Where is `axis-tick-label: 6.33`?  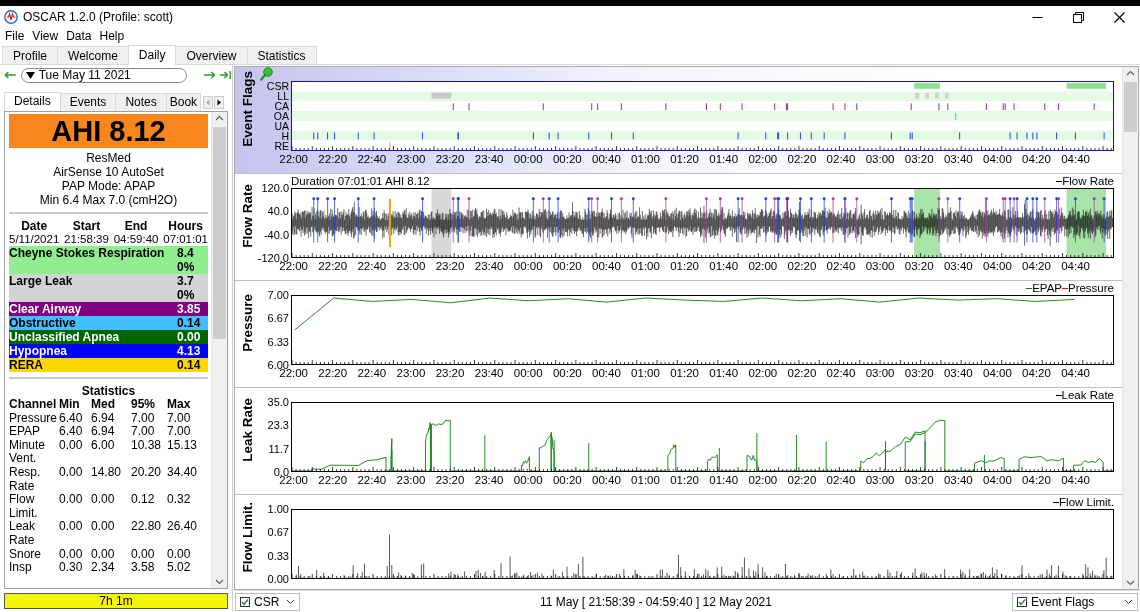
axis-tick-label: 6.33 is located at coordinates (278, 342).